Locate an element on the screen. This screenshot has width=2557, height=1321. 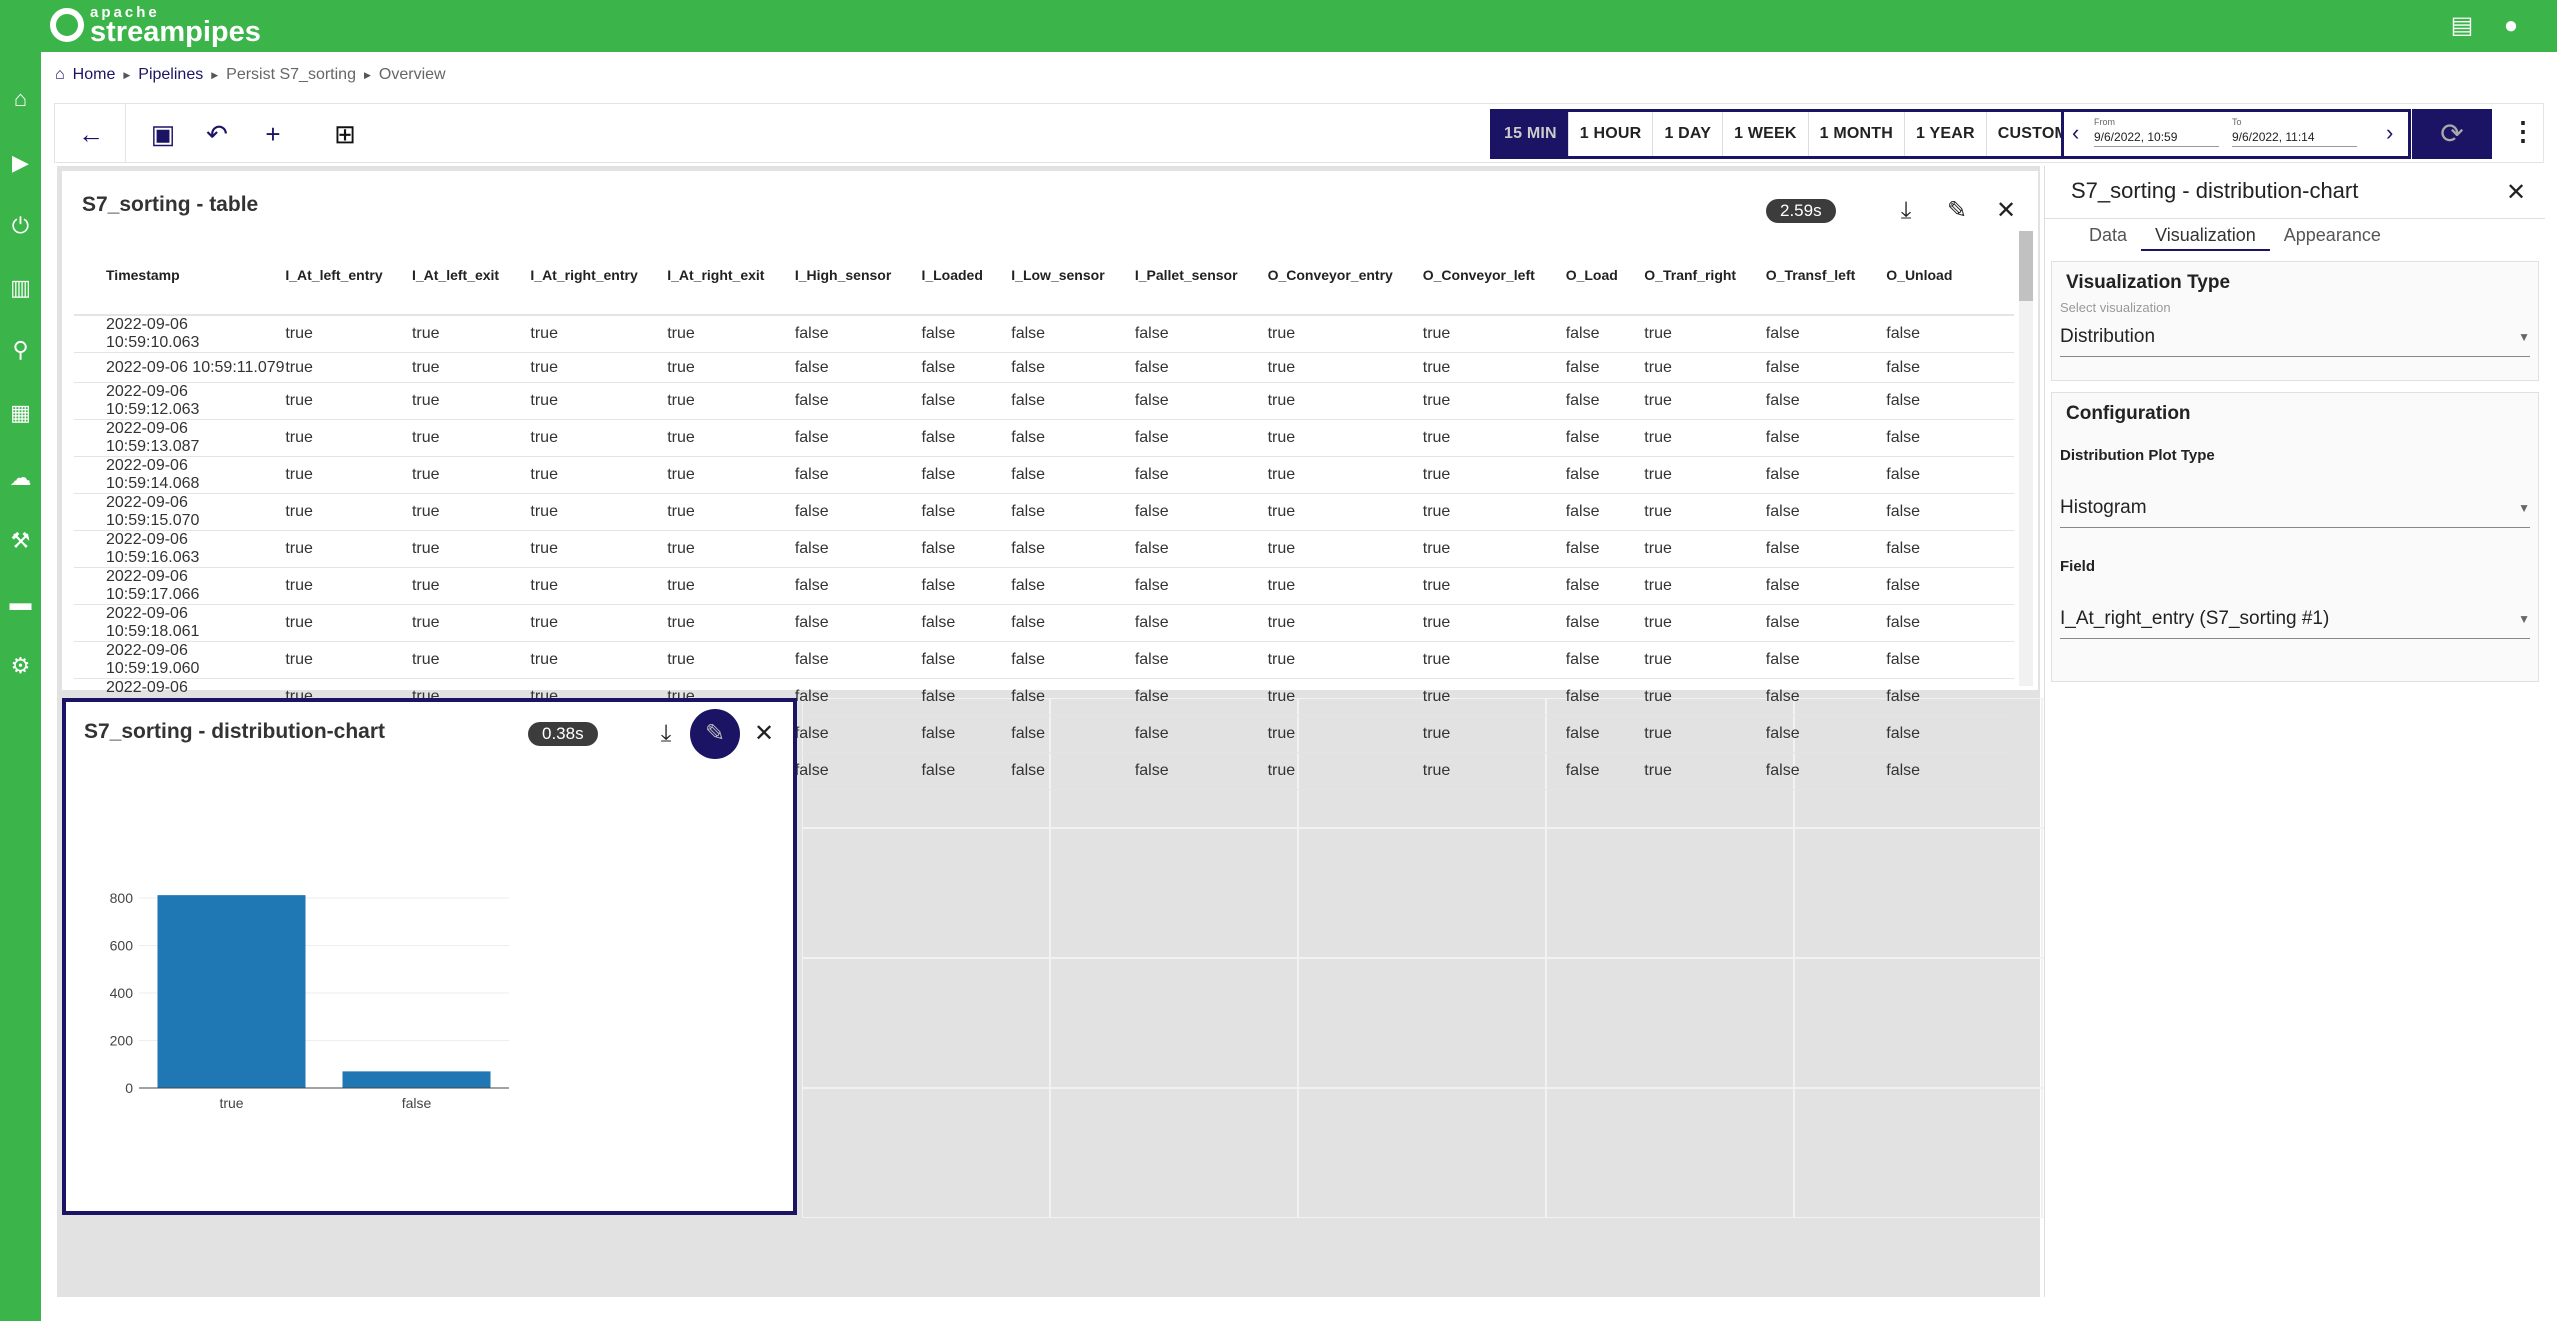
column-header: O_Tranf_right is located at coordinates (1705, 278).